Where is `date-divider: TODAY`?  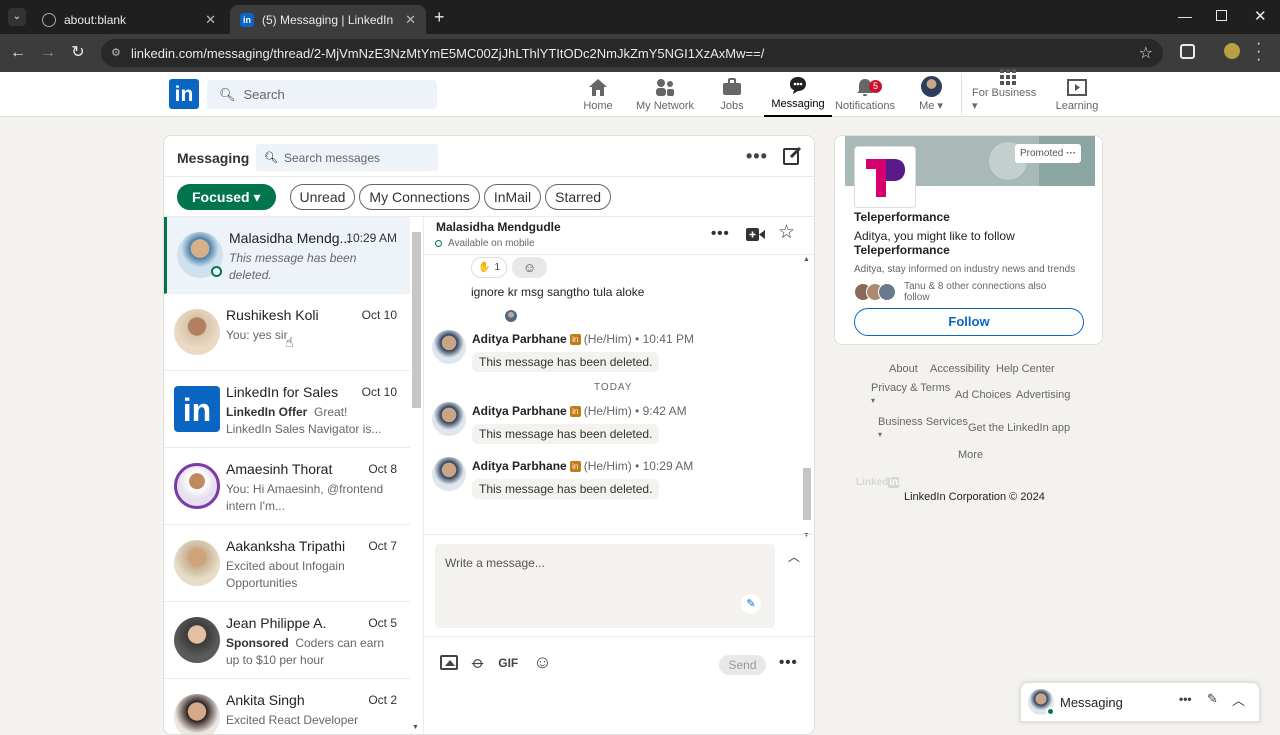 date-divider: TODAY is located at coordinates (613, 387).